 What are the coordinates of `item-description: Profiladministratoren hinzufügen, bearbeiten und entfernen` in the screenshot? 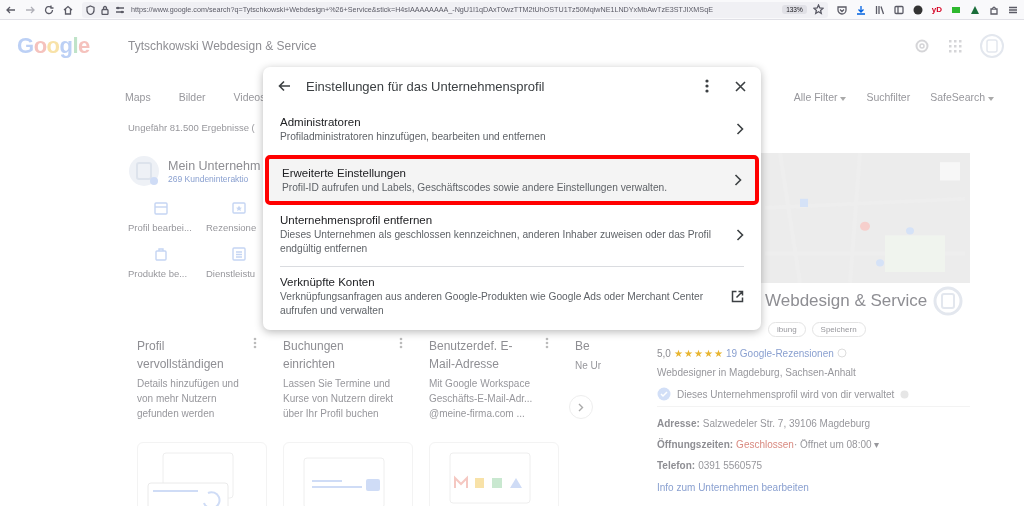 It's located at (413, 136).